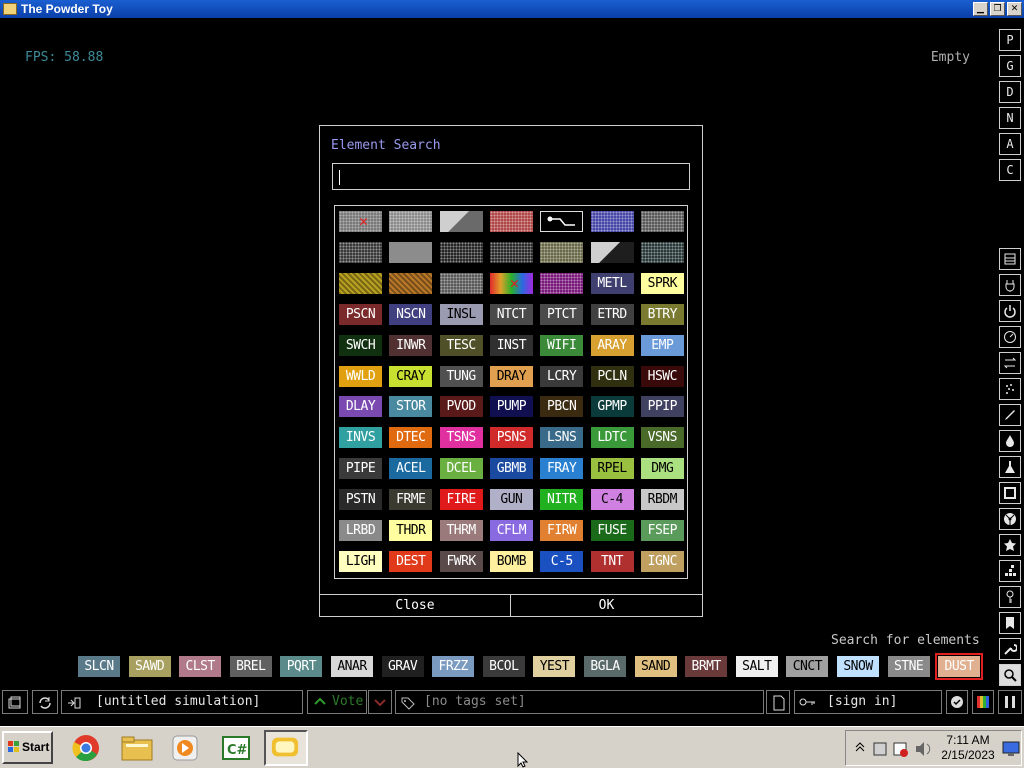 The image size is (1024, 768). What do you see at coordinates (957, 702) in the screenshot?
I see `settings-button` at bounding box center [957, 702].